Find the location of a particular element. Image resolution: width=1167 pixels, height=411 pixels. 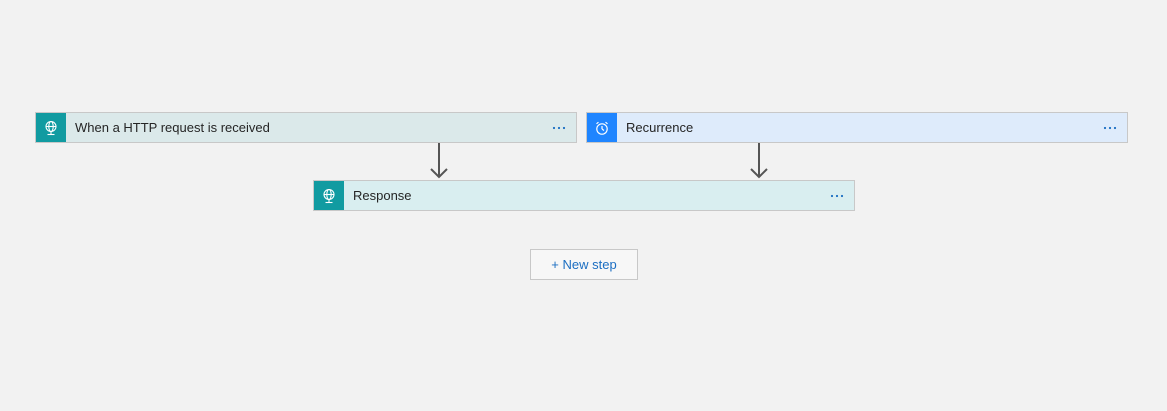

trigger-title: Recurrence is located at coordinates (660, 127).